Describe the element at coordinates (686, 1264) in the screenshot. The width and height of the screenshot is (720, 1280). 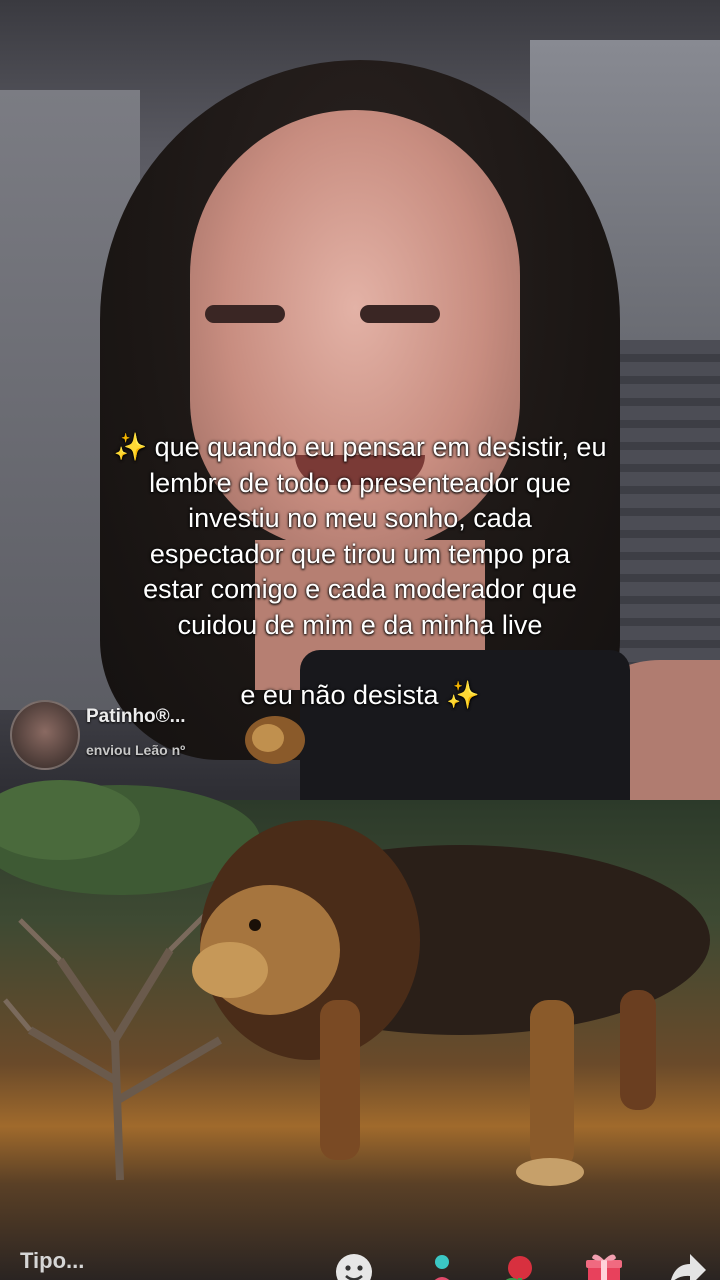
I see `share-icon` at that location.